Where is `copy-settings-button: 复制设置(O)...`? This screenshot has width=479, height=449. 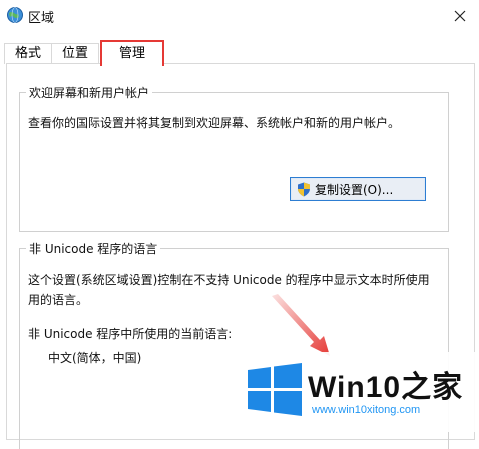 copy-settings-button: 复制设置(O)... is located at coordinates (358, 189).